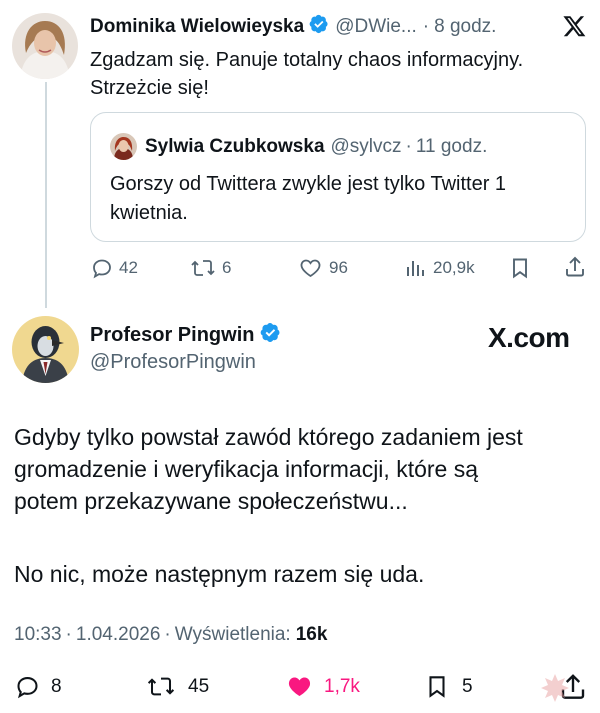  Describe the element at coordinates (172, 335) in the screenshot. I see `main-author-name: Profesor Pingwin` at that location.